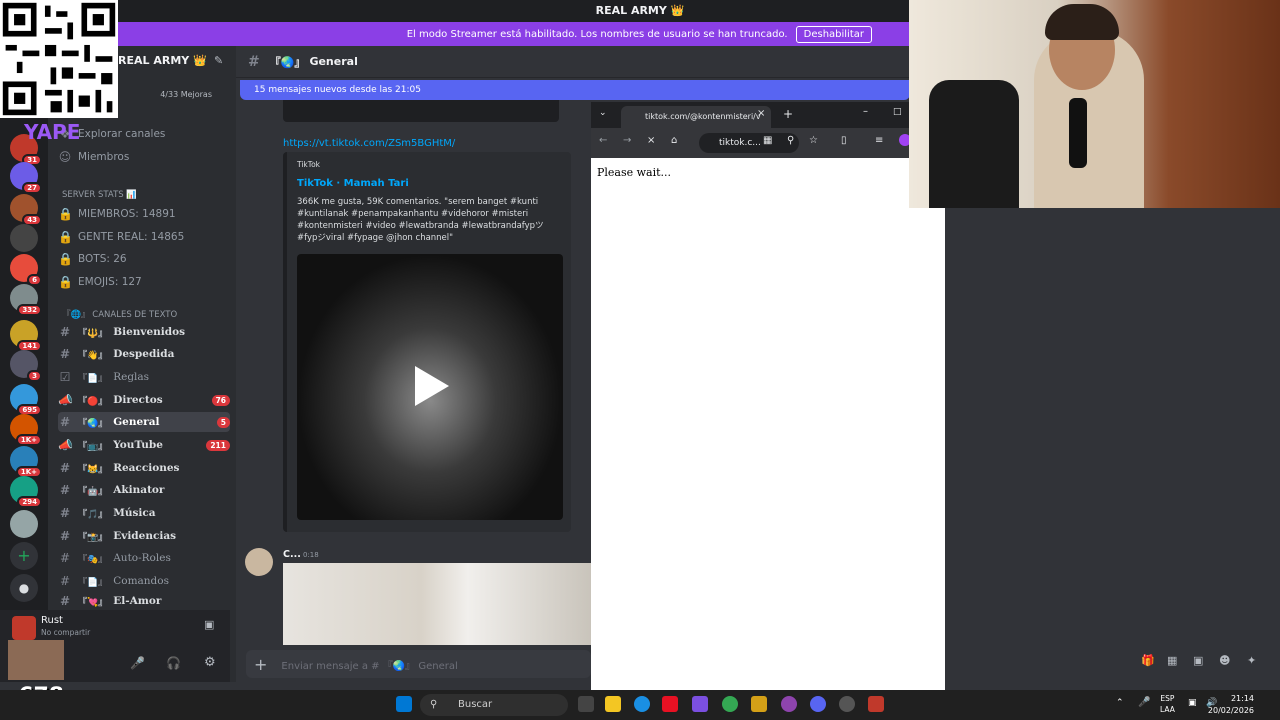 This screenshot has width=1280, height=720. What do you see at coordinates (1148, 660) in the screenshot?
I see `gift-icon: 🎁` at bounding box center [1148, 660].